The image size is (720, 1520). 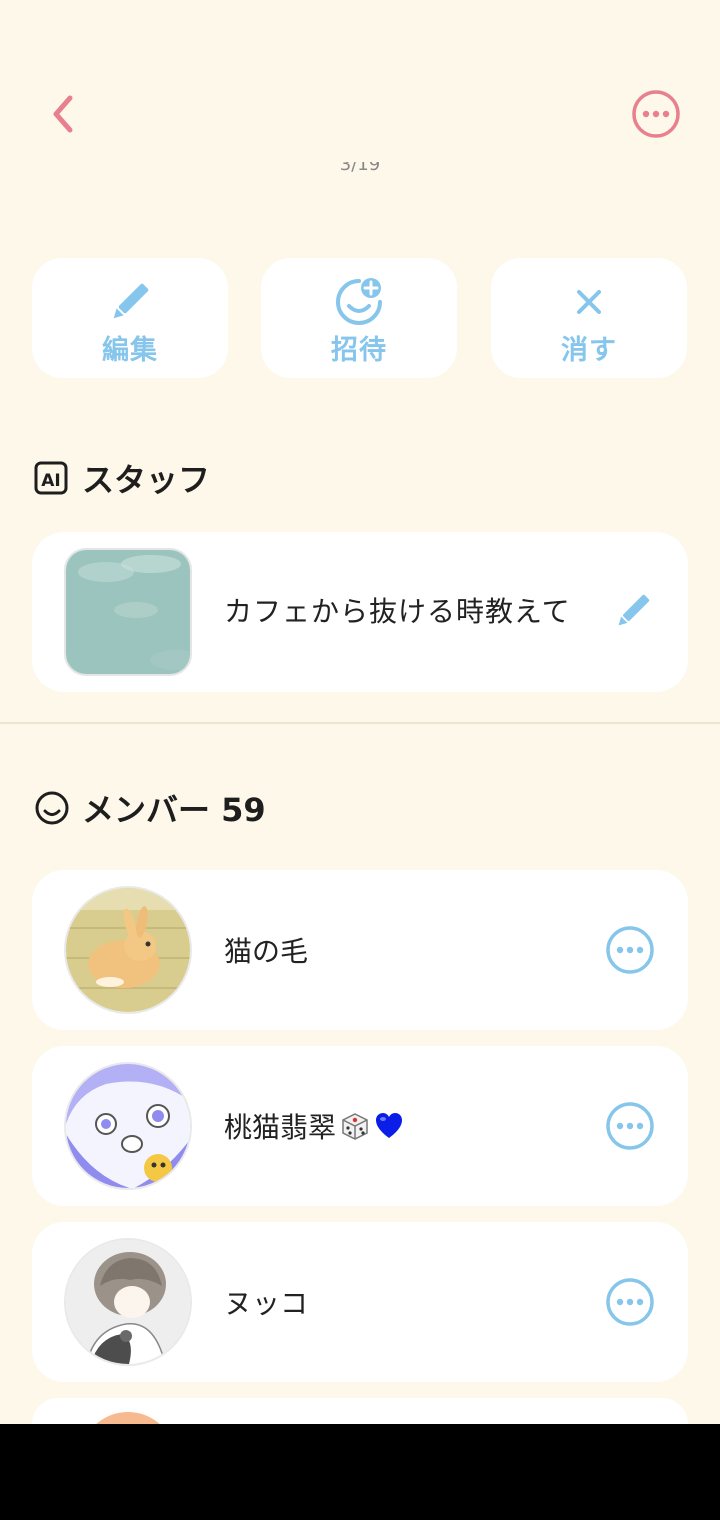 What do you see at coordinates (389, 1125) in the screenshot?
I see `blue-heart-emoji` at bounding box center [389, 1125].